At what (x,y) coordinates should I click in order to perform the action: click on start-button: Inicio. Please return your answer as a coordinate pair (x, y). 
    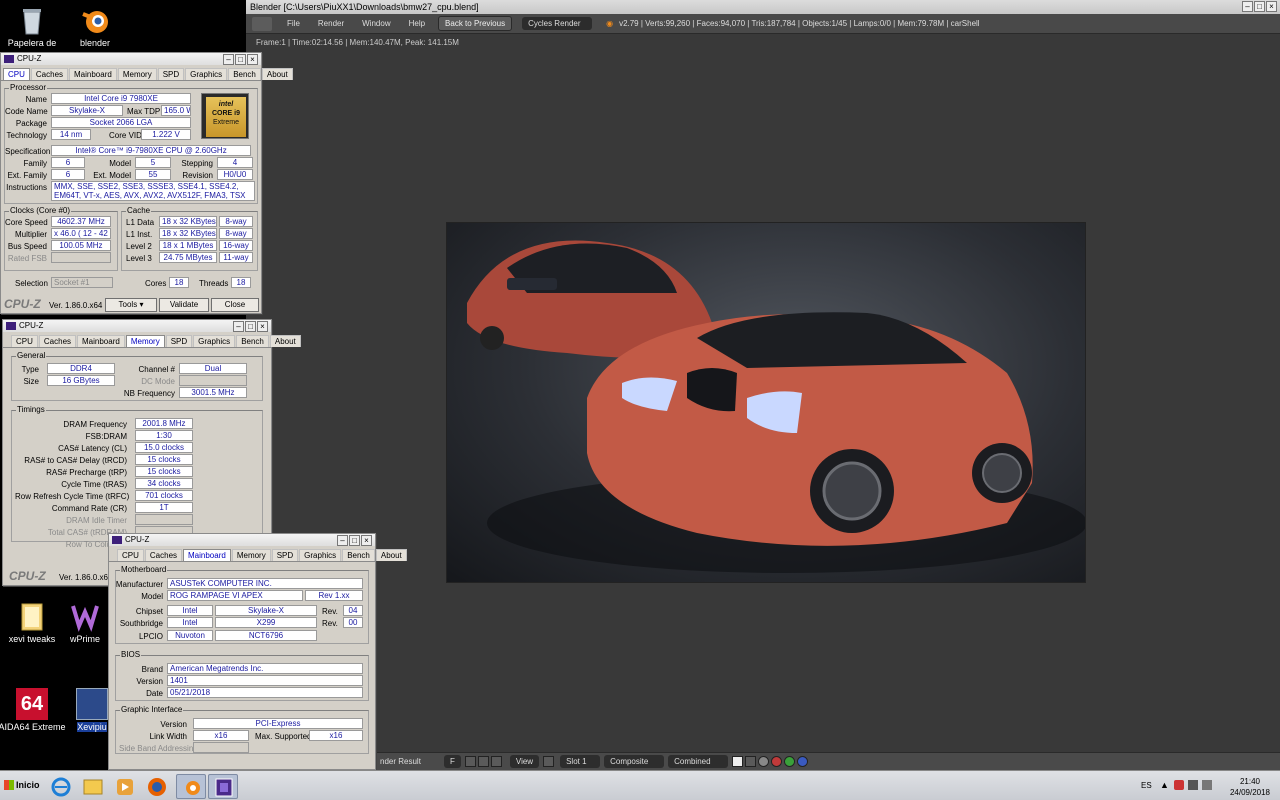
    Looking at the image, I should click on (21, 786).